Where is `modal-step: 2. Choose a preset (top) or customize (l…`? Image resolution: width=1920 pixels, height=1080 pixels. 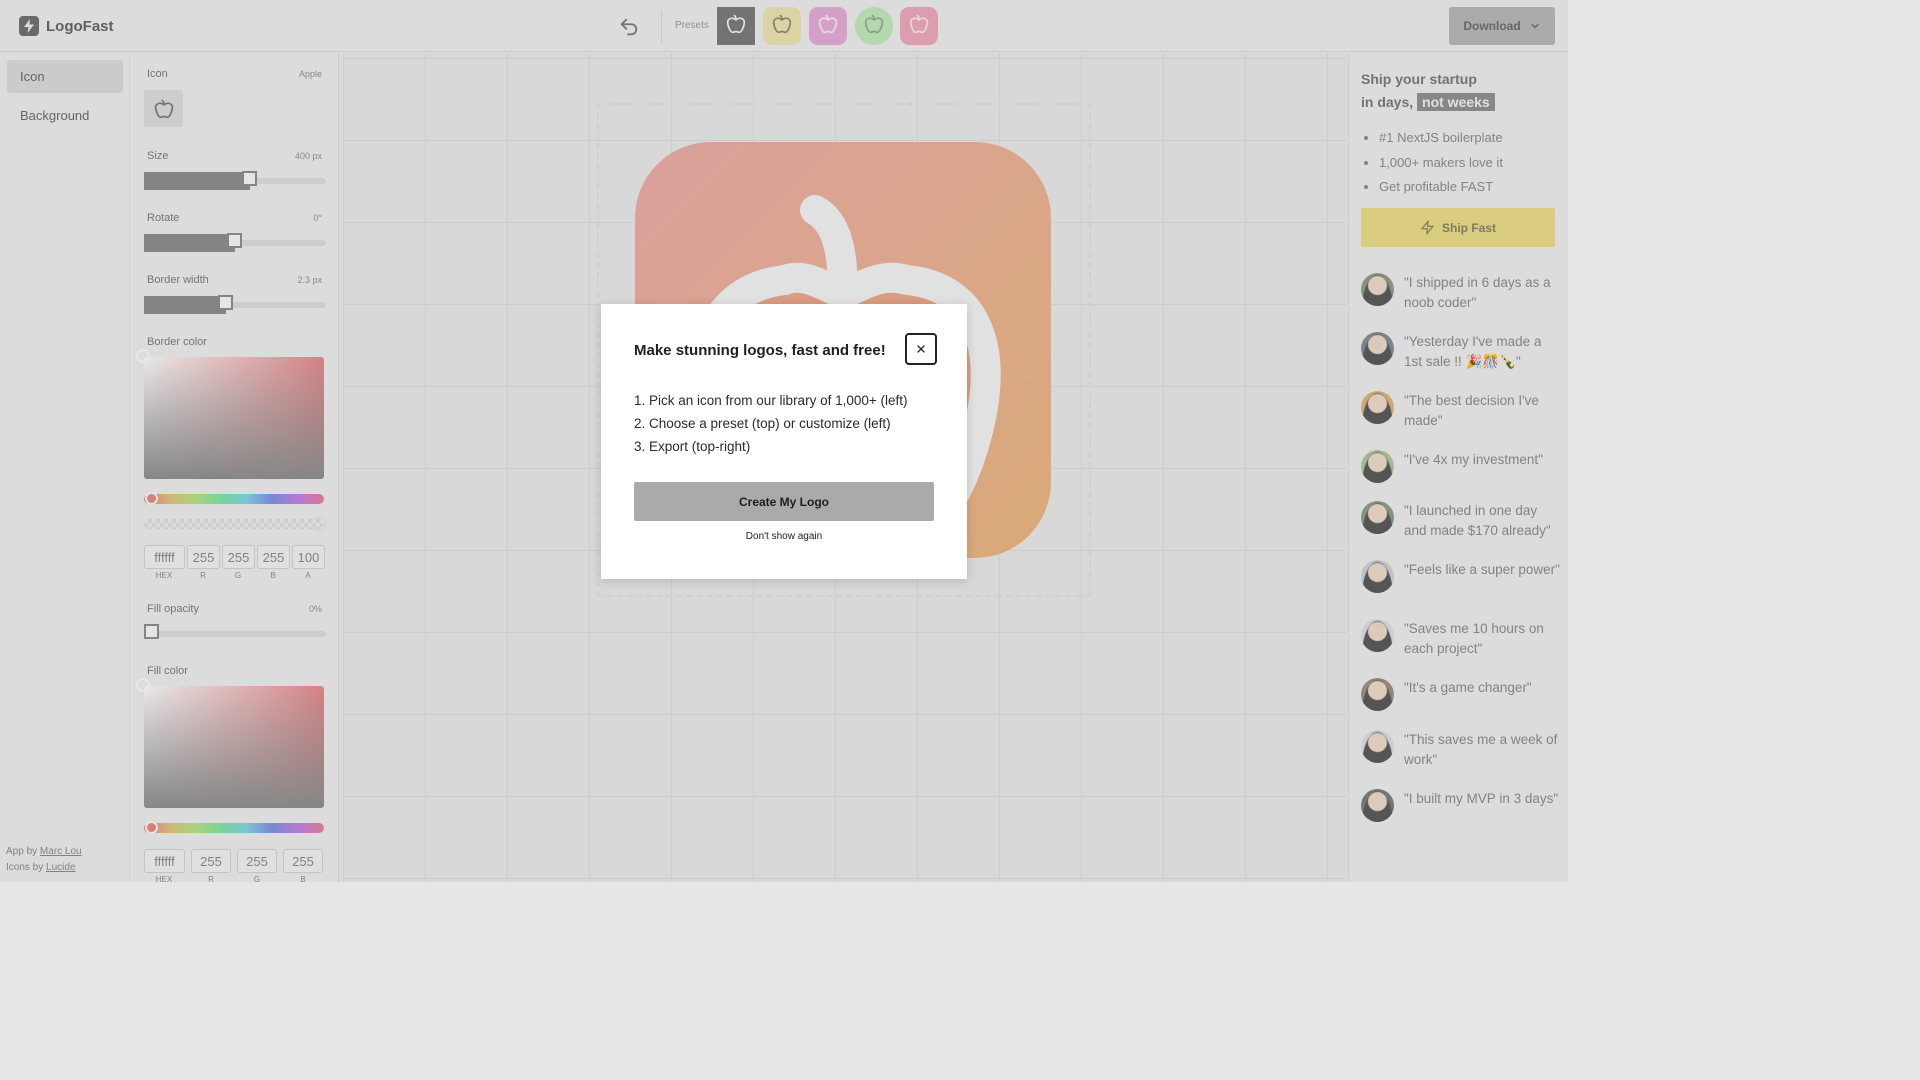 modal-step: 2. Choose a preset (top) or customize (l… is located at coordinates (762, 423).